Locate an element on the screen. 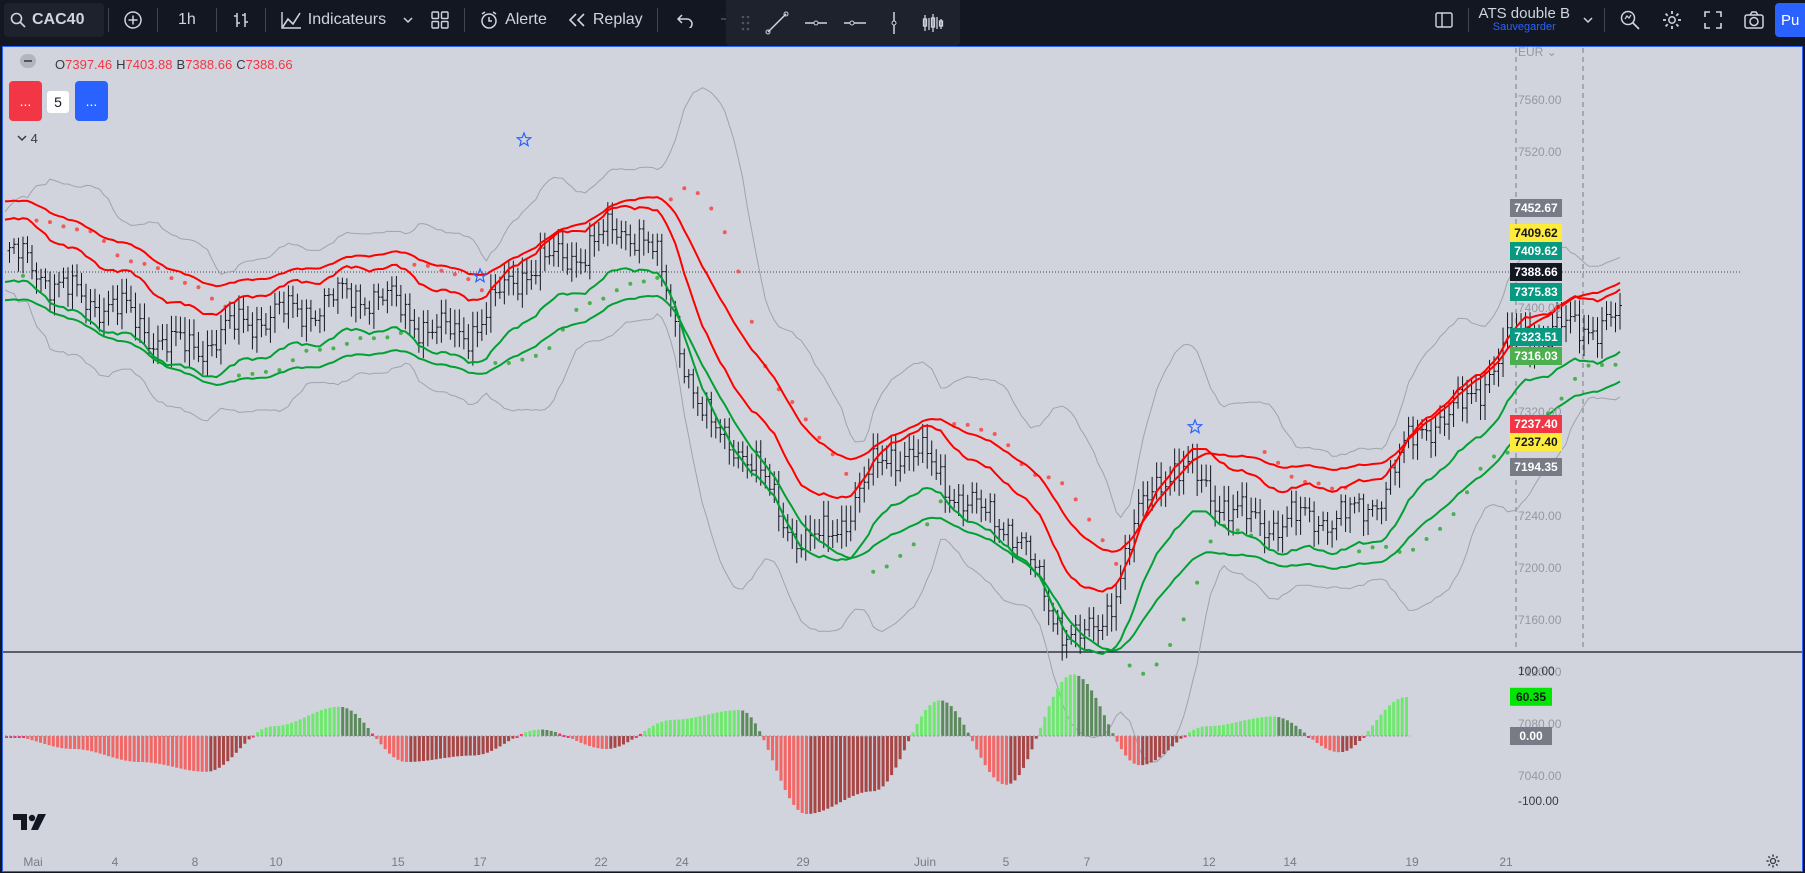 This screenshot has height=873, width=1805. fullscreen-button is located at coordinates (1713, 20).